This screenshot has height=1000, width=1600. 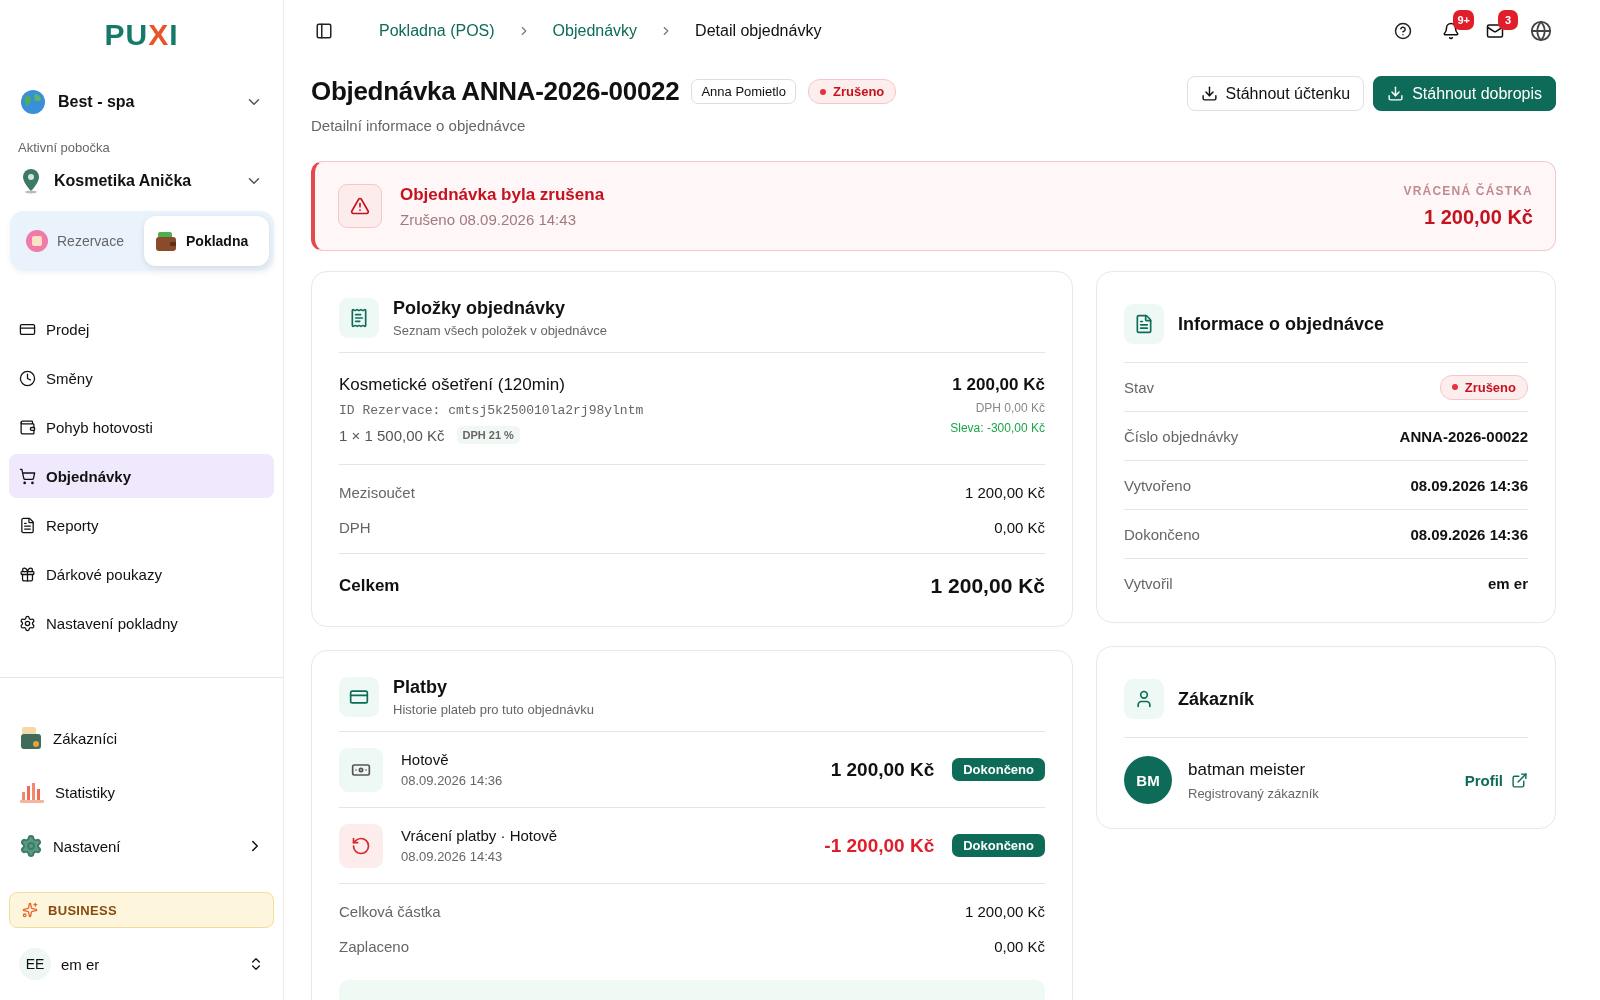 What do you see at coordinates (32, 792) in the screenshot?
I see `bar-chart-icon` at bounding box center [32, 792].